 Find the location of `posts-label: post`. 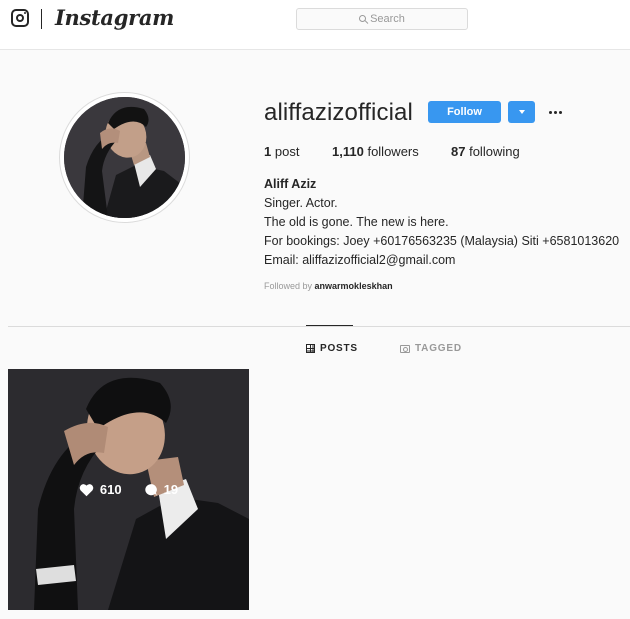

posts-label: post is located at coordinates (287, 151).